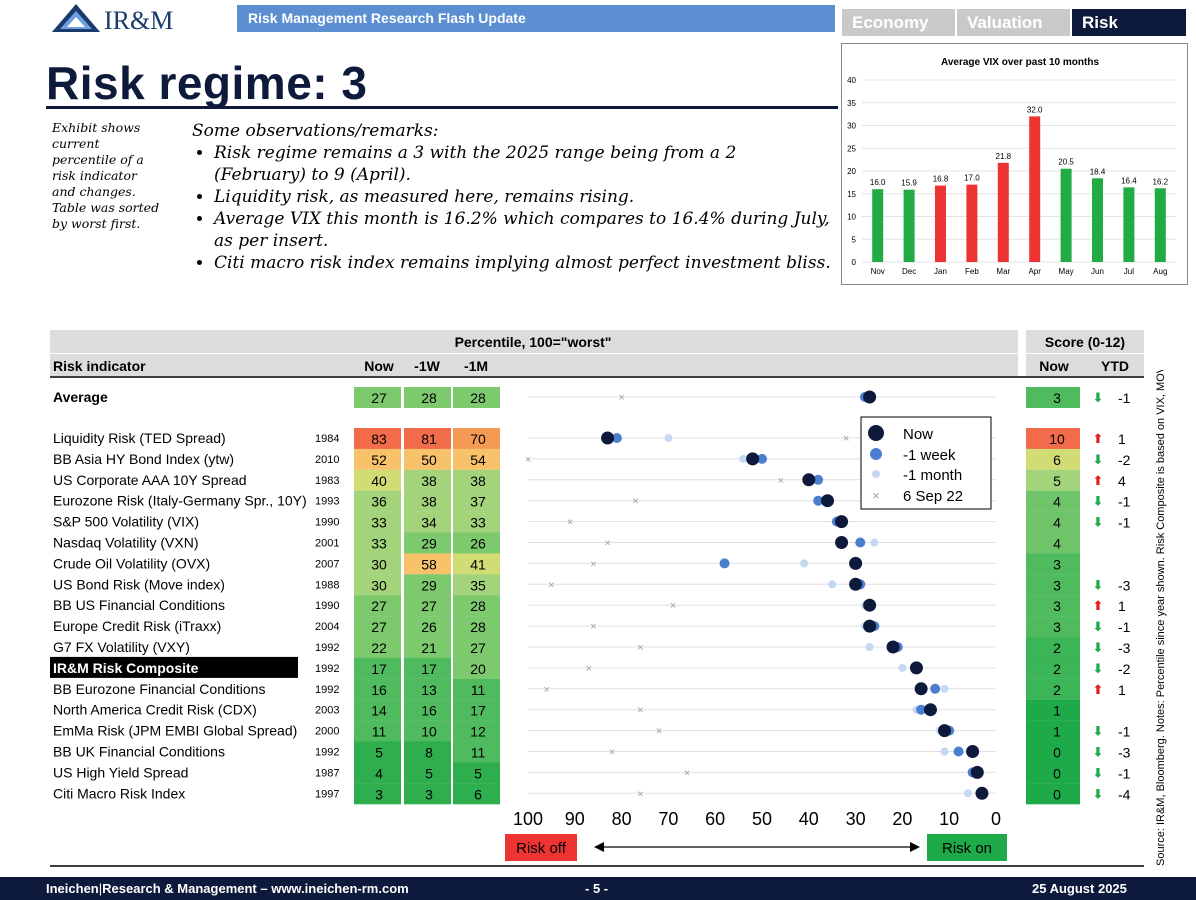 This screenshot has height=900, width=1196. What do you see at coordinates (1057, 523) in the screenshot?
I see `score-value: 4` at bounding box center [1057, 523].